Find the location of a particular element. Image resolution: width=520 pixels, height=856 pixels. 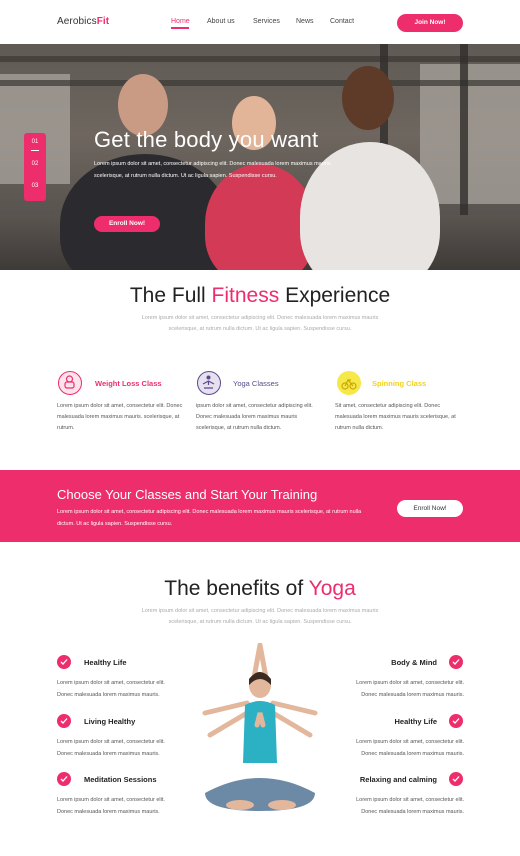

logo: AerobicsFit is located at coordinates (83, 21).